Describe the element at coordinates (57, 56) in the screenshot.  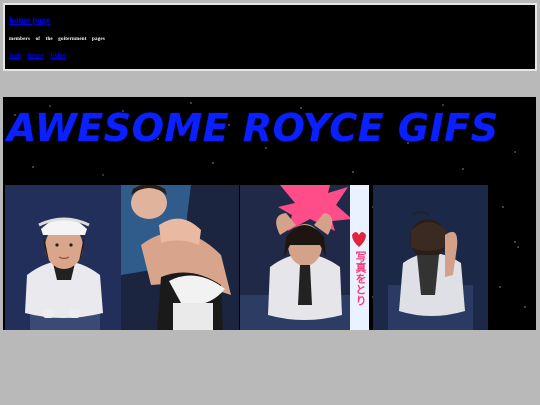
I see `nav-link-dylan: Dylan` at that location.